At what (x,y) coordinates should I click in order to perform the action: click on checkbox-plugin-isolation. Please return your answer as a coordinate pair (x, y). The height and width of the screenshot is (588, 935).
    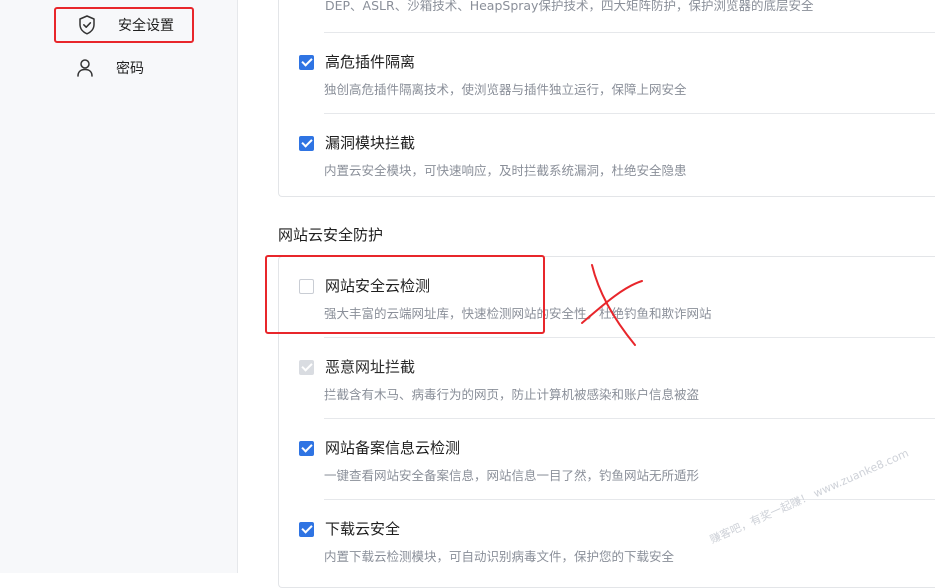
    Looking at the image, I should click on (306, 62).